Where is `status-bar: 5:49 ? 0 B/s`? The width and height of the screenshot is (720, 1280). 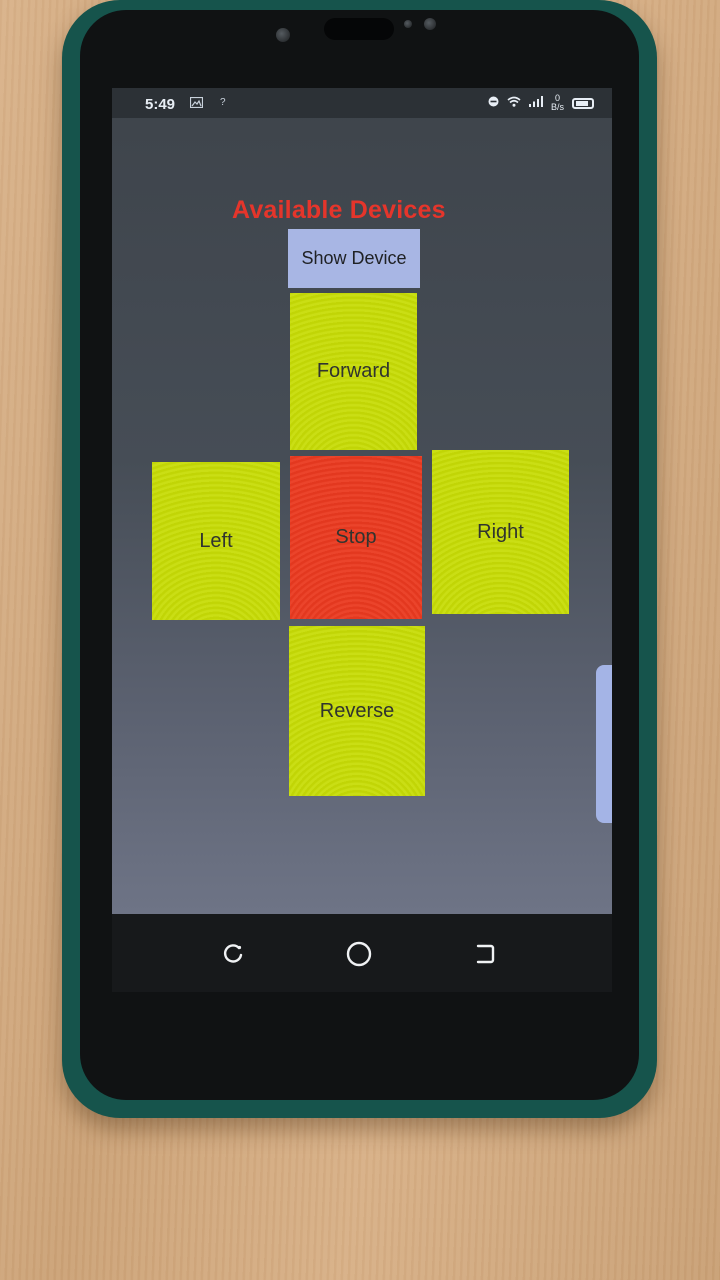 status-bar: 5:49 ? 0 B/s is located at coordinates (362, 103).